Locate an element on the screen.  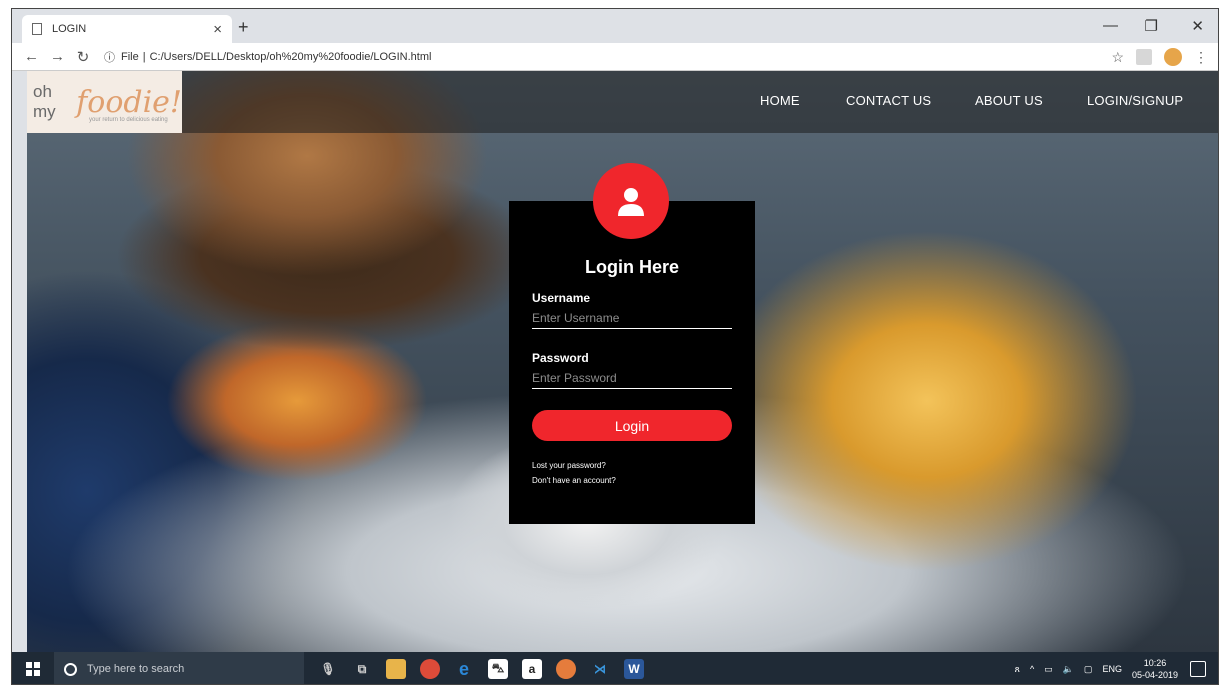
task-view-icon: ⧉ is located at coordinates (362, 669).